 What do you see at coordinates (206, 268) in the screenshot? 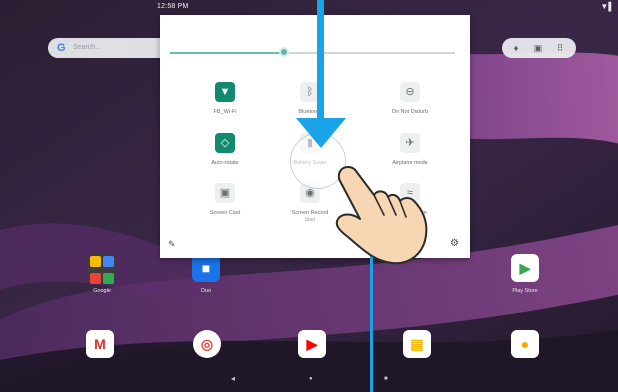
I see `duo-icon: ■` at bounding box center [206, 268].